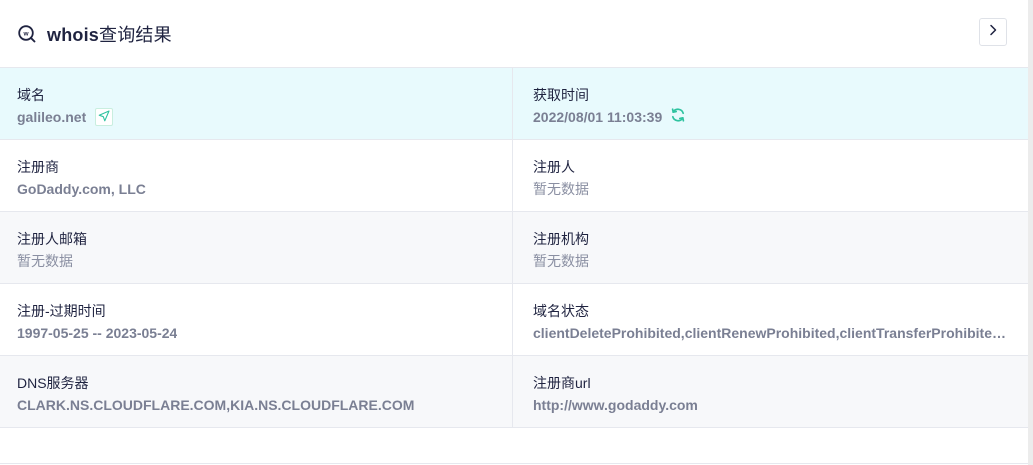  I want to click on fetch-time-value: 2022/08/01 11:03:39, so click(772, 117).